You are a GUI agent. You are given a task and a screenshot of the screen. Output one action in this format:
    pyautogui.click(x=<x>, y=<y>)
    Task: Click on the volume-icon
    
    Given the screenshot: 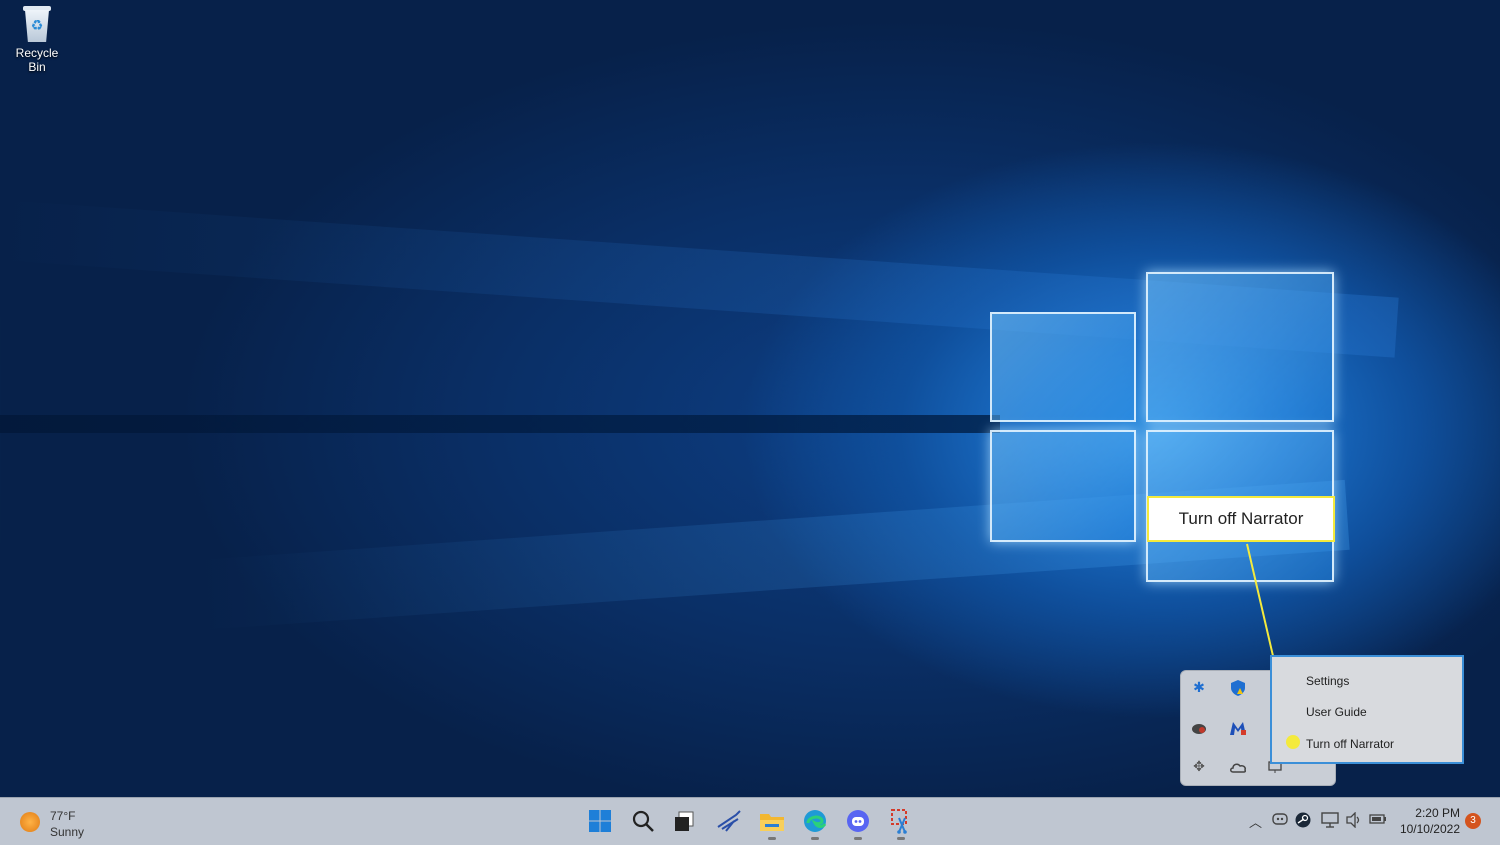 What is the action you would take?
    pyautogui.click(x=1354, y=821)
    